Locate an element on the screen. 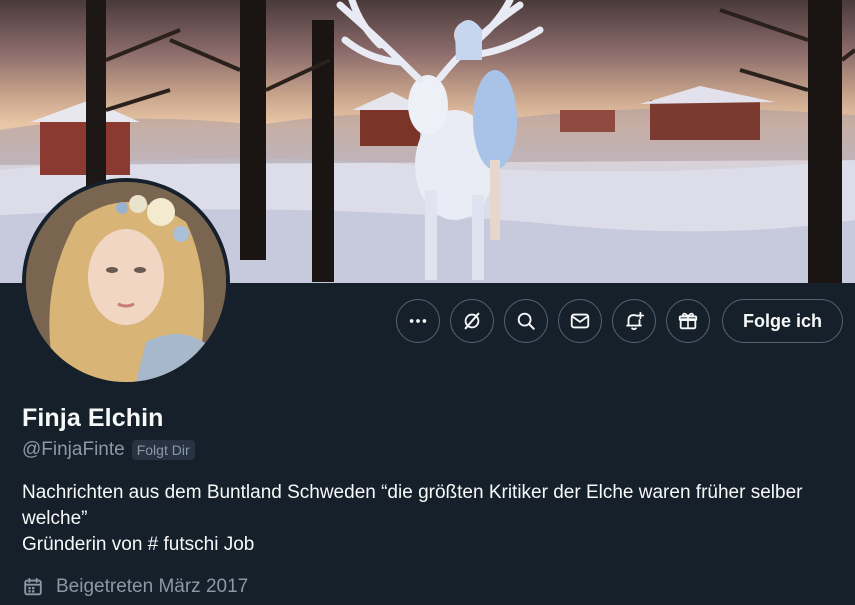 Image resolution: width=855 pixels, height=605 pixels. joined-date: Beigetreten März 2017 is located at coordinates (152, 586).